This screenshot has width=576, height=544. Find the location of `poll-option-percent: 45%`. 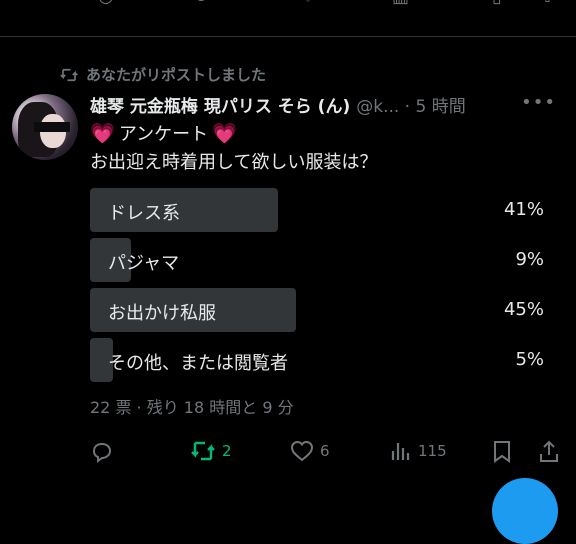

poll-option-percent: 45% is located at coordinates (523, 309).